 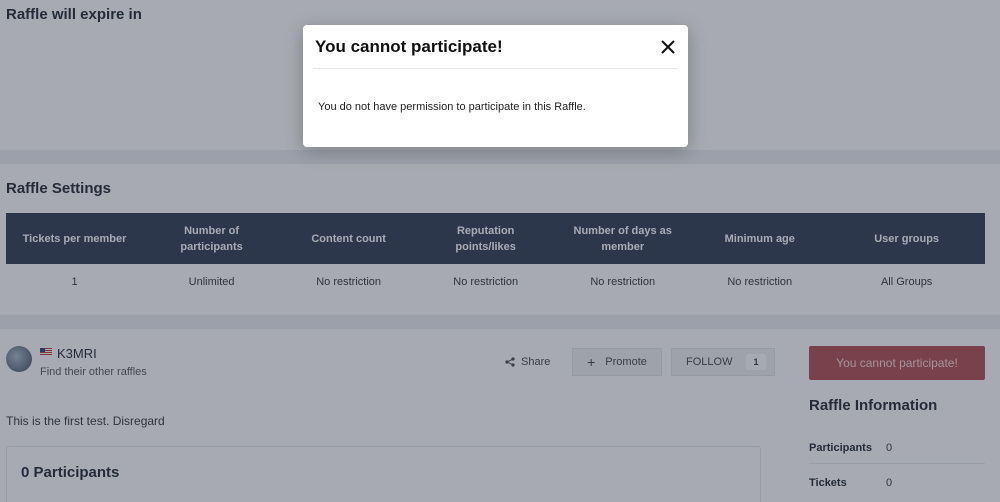 I want to click on modal-divider, so click(x=495, y=68).